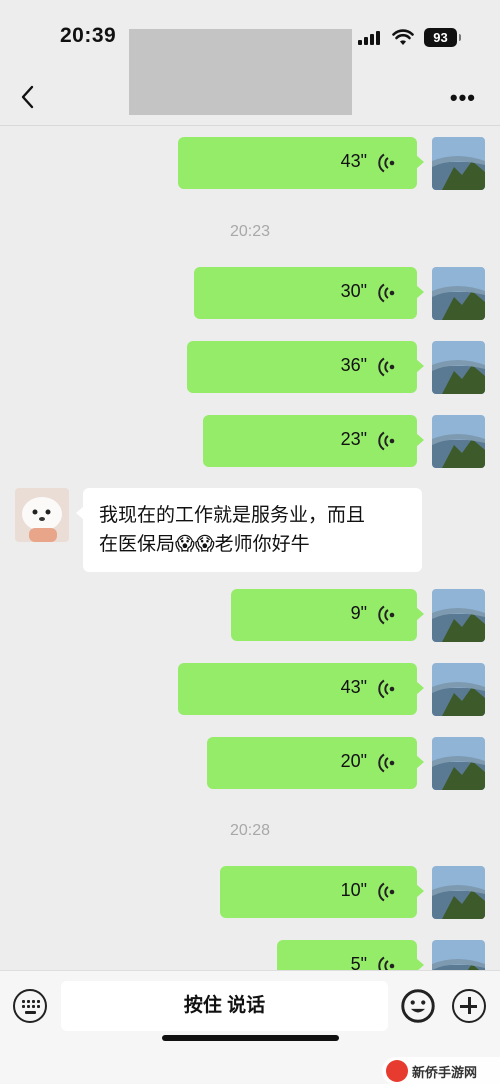 This screenshot has height=1084, width=500. Describe the element at coordinates (442, 37) in the screenshot. I see `battery-indicator: 93` at that location.